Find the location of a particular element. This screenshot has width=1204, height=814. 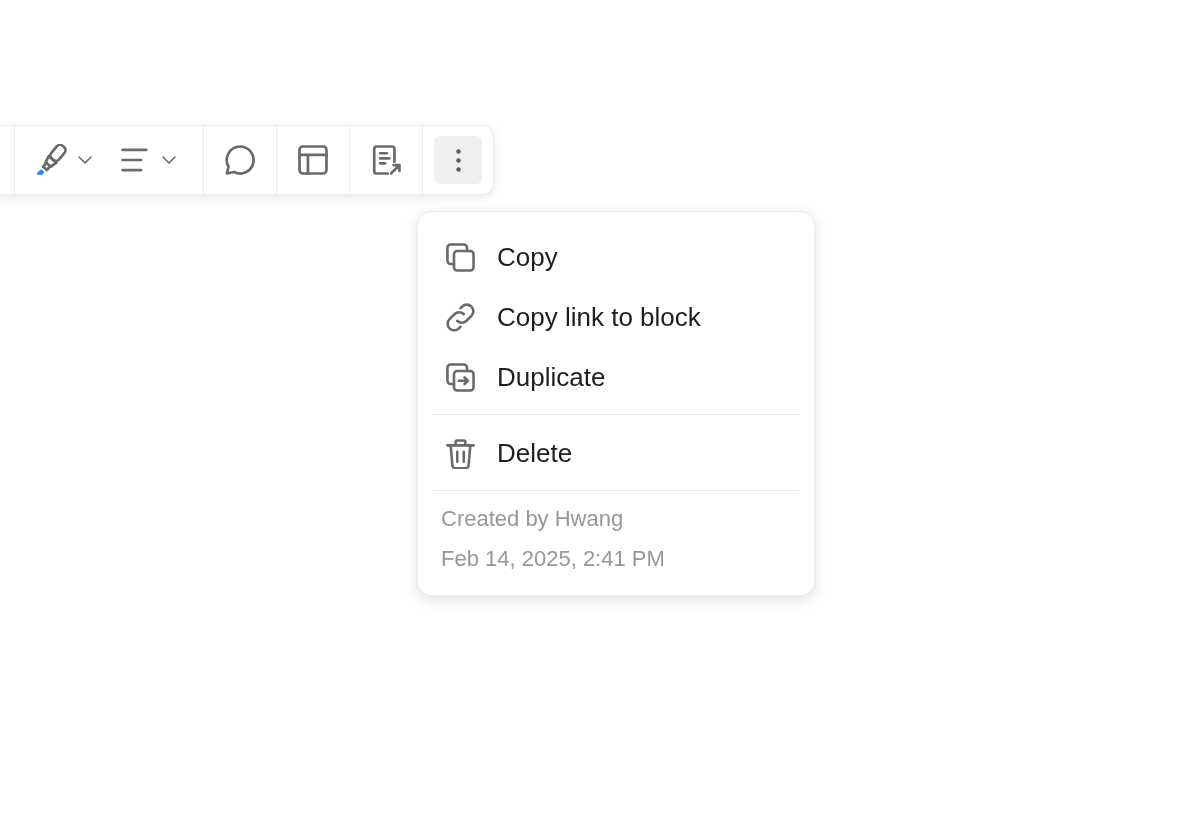

trash-icon is located at coordinates (460, 453).